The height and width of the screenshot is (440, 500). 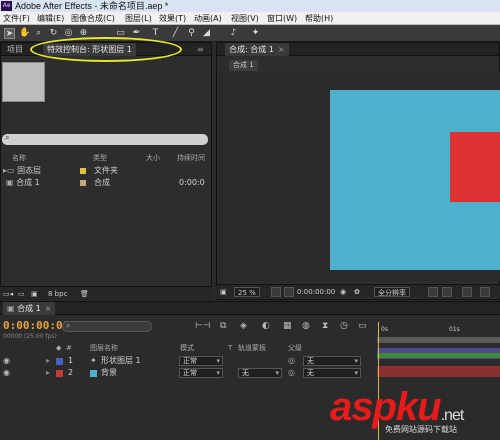 What do you see at coordinates (191, 33) in the screenshot?
I see `clone-stamp-tool-icon: ⚲` at bounding box center [191, 33].